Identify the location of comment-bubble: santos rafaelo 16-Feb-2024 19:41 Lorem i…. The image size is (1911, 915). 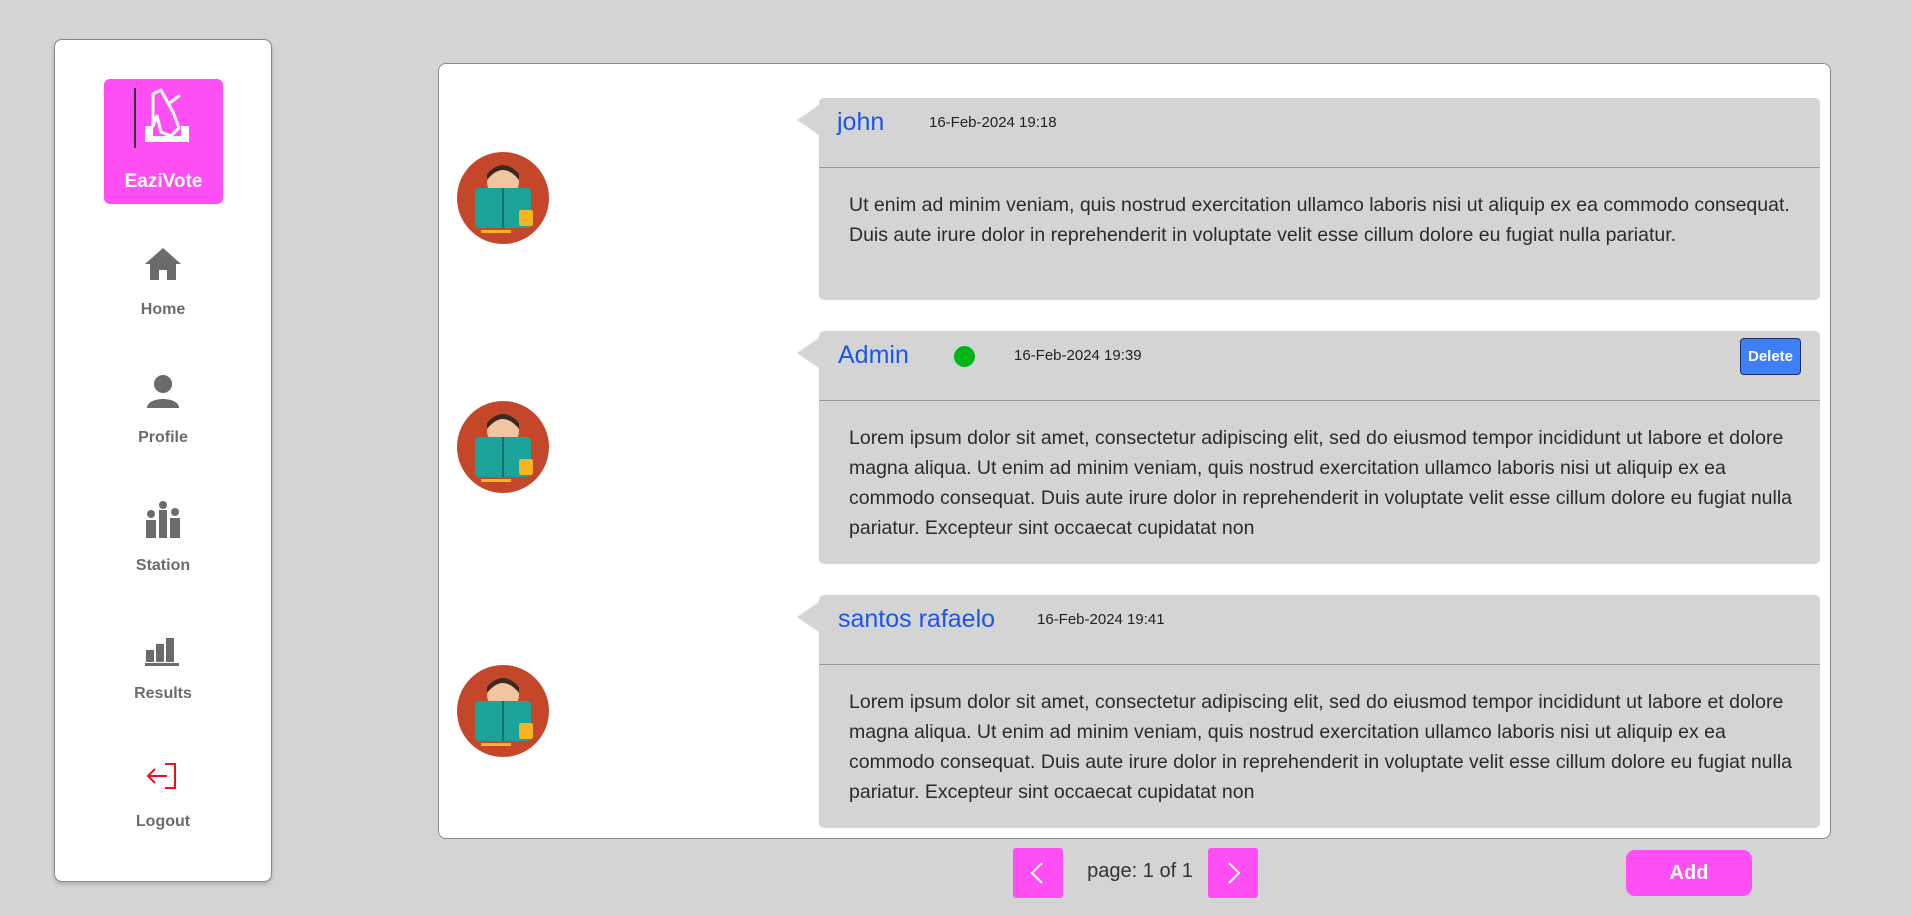
(1308, 711).